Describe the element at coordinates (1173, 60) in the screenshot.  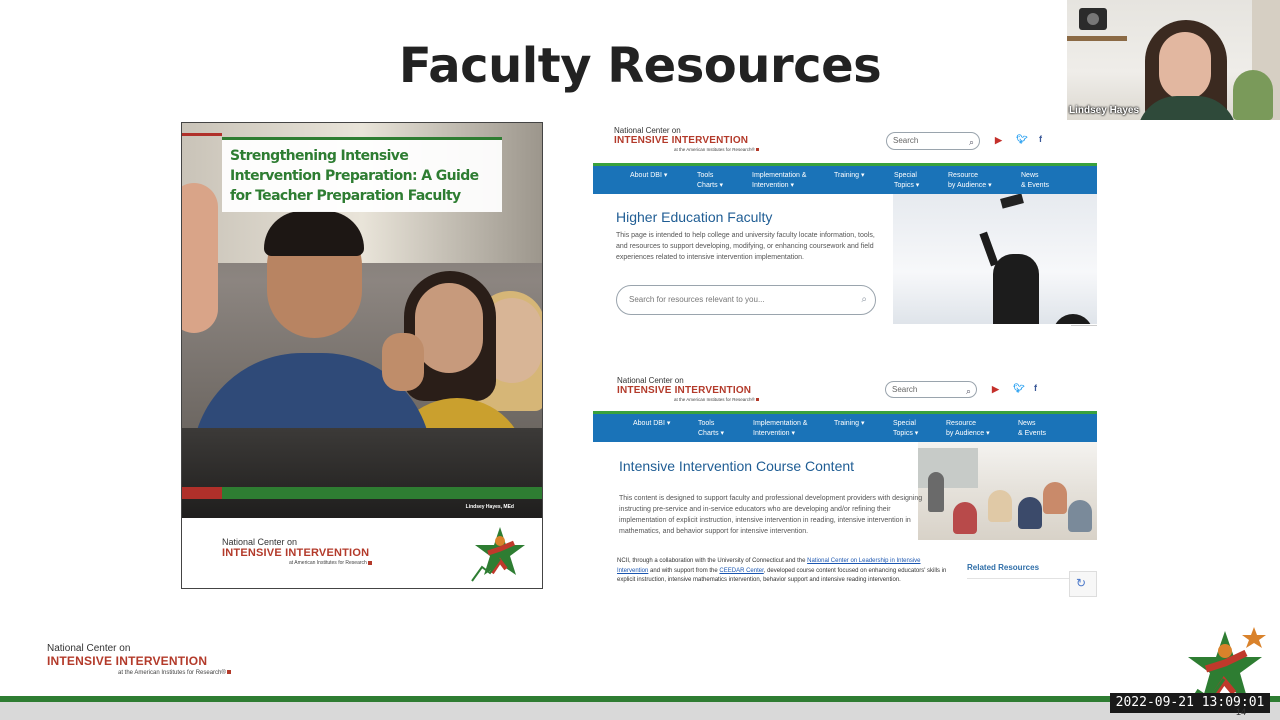
I see `webcam-video-tile: Lindsey Hayes` at that location.